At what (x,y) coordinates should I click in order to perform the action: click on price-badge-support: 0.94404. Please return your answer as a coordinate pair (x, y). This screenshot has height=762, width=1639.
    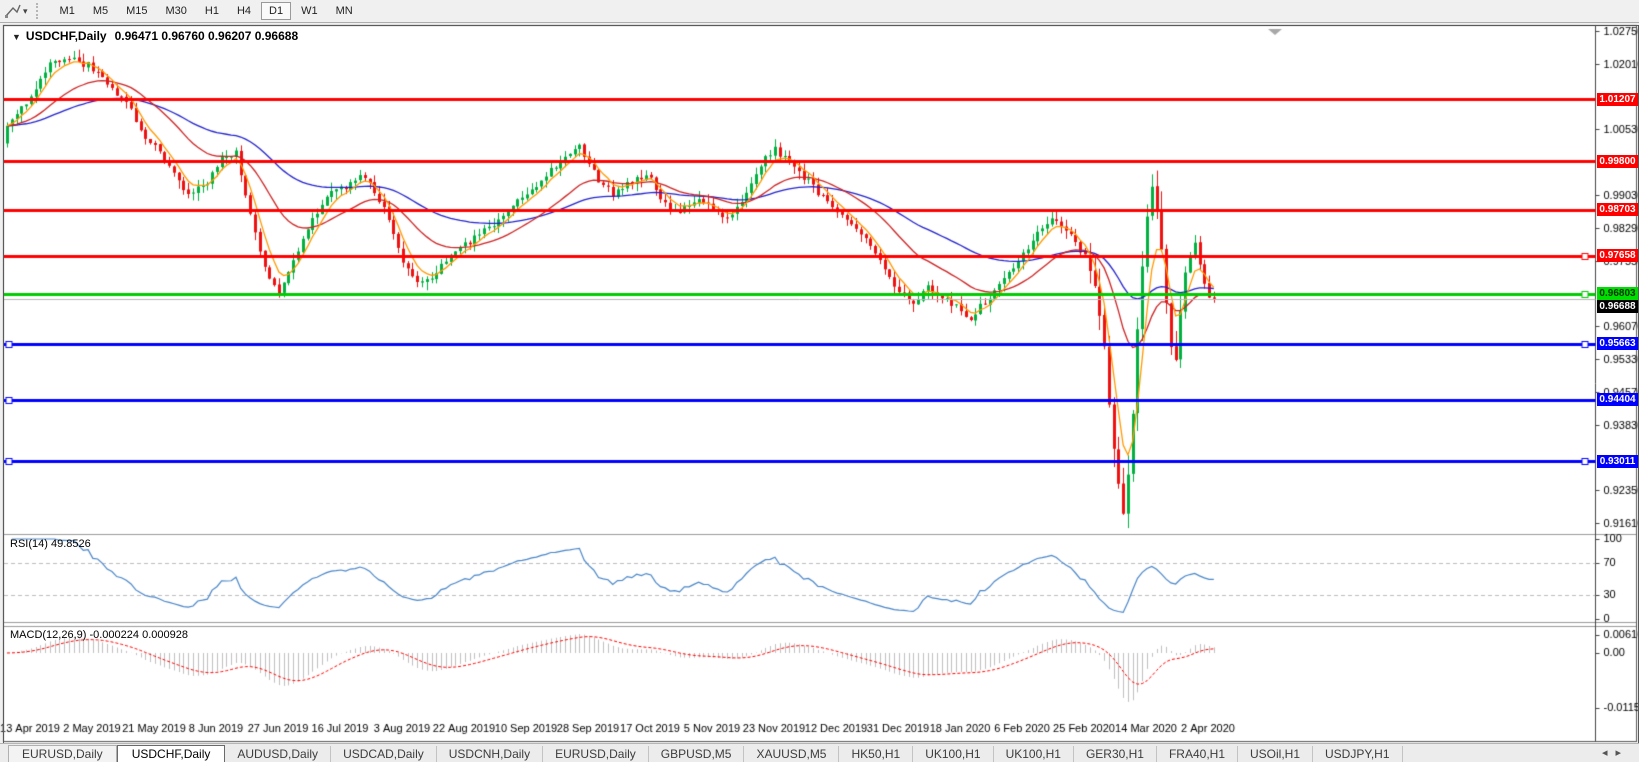
    Looking at the image, I should click on (1617, 400).